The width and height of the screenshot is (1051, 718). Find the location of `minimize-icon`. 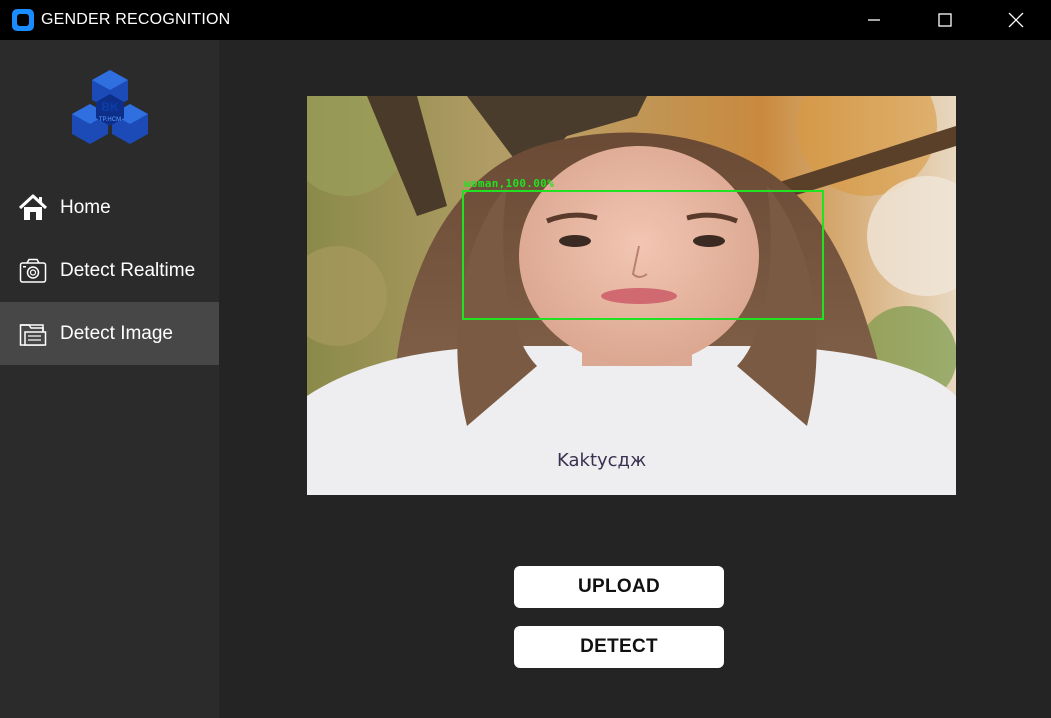

minimize-icon is located at coordinates (873, 20).